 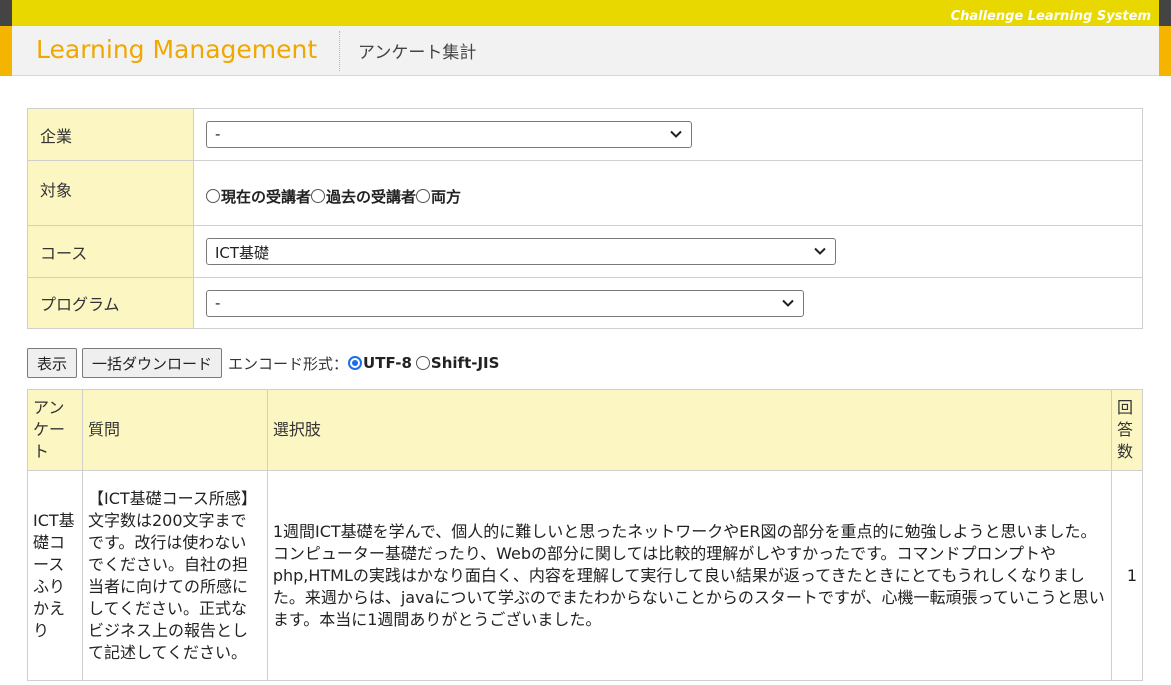 I want to click on page-title: アンケート集計, so click(x=417, y=53).